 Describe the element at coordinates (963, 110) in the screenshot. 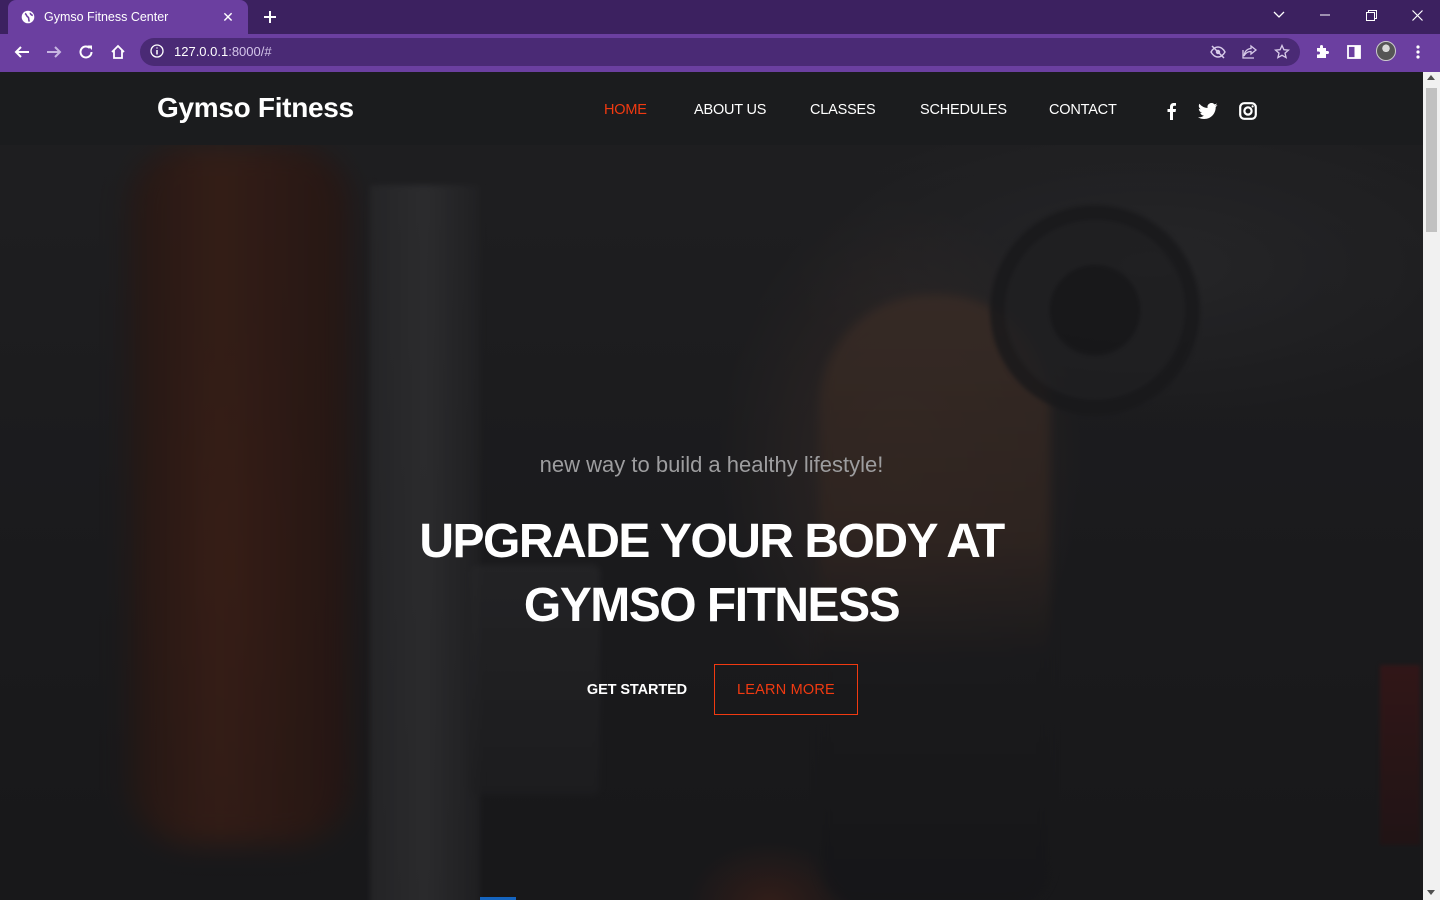

I see `nav-schedules: SCHEDULES` at that location.